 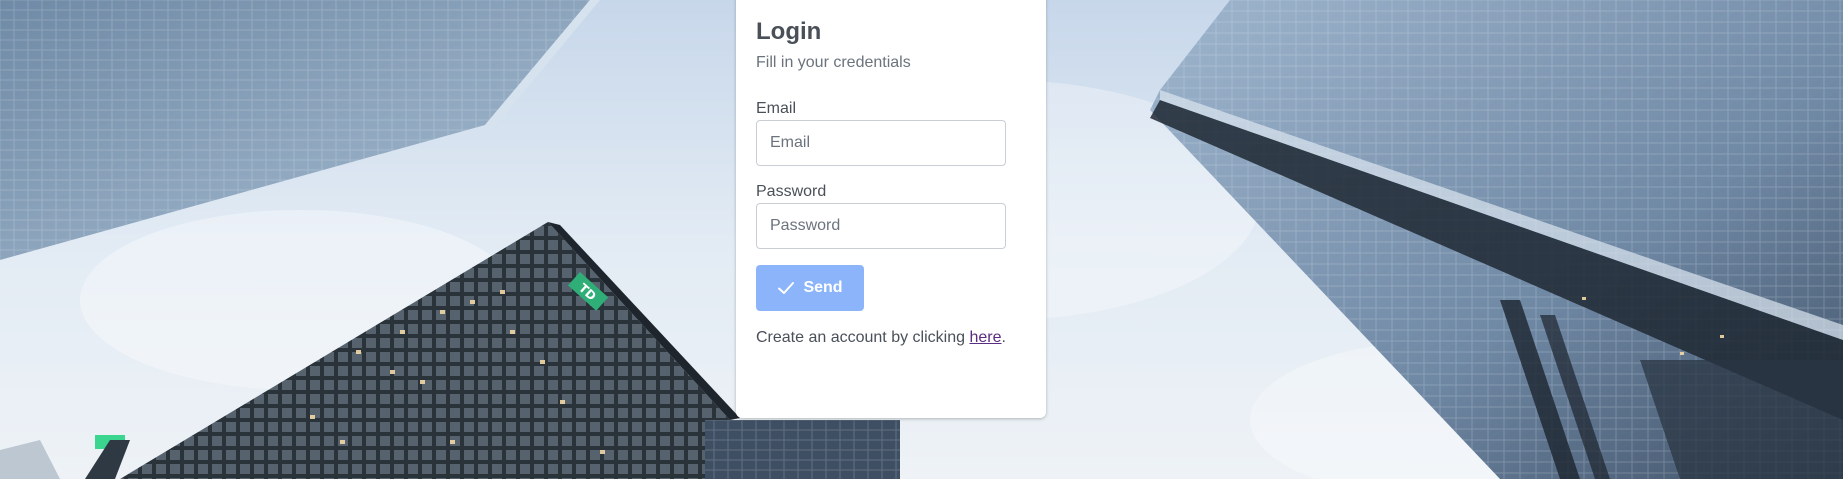 What do you see at coordinates (881, 143) in the screenshot?
I see `email-field` at bounding box center [881, 143].